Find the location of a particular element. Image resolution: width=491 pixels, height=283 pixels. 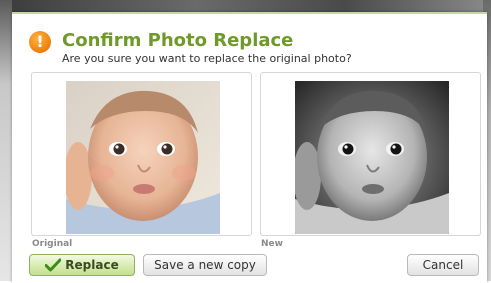

cancel-button: Cancel is located at coordinates (443, 265).